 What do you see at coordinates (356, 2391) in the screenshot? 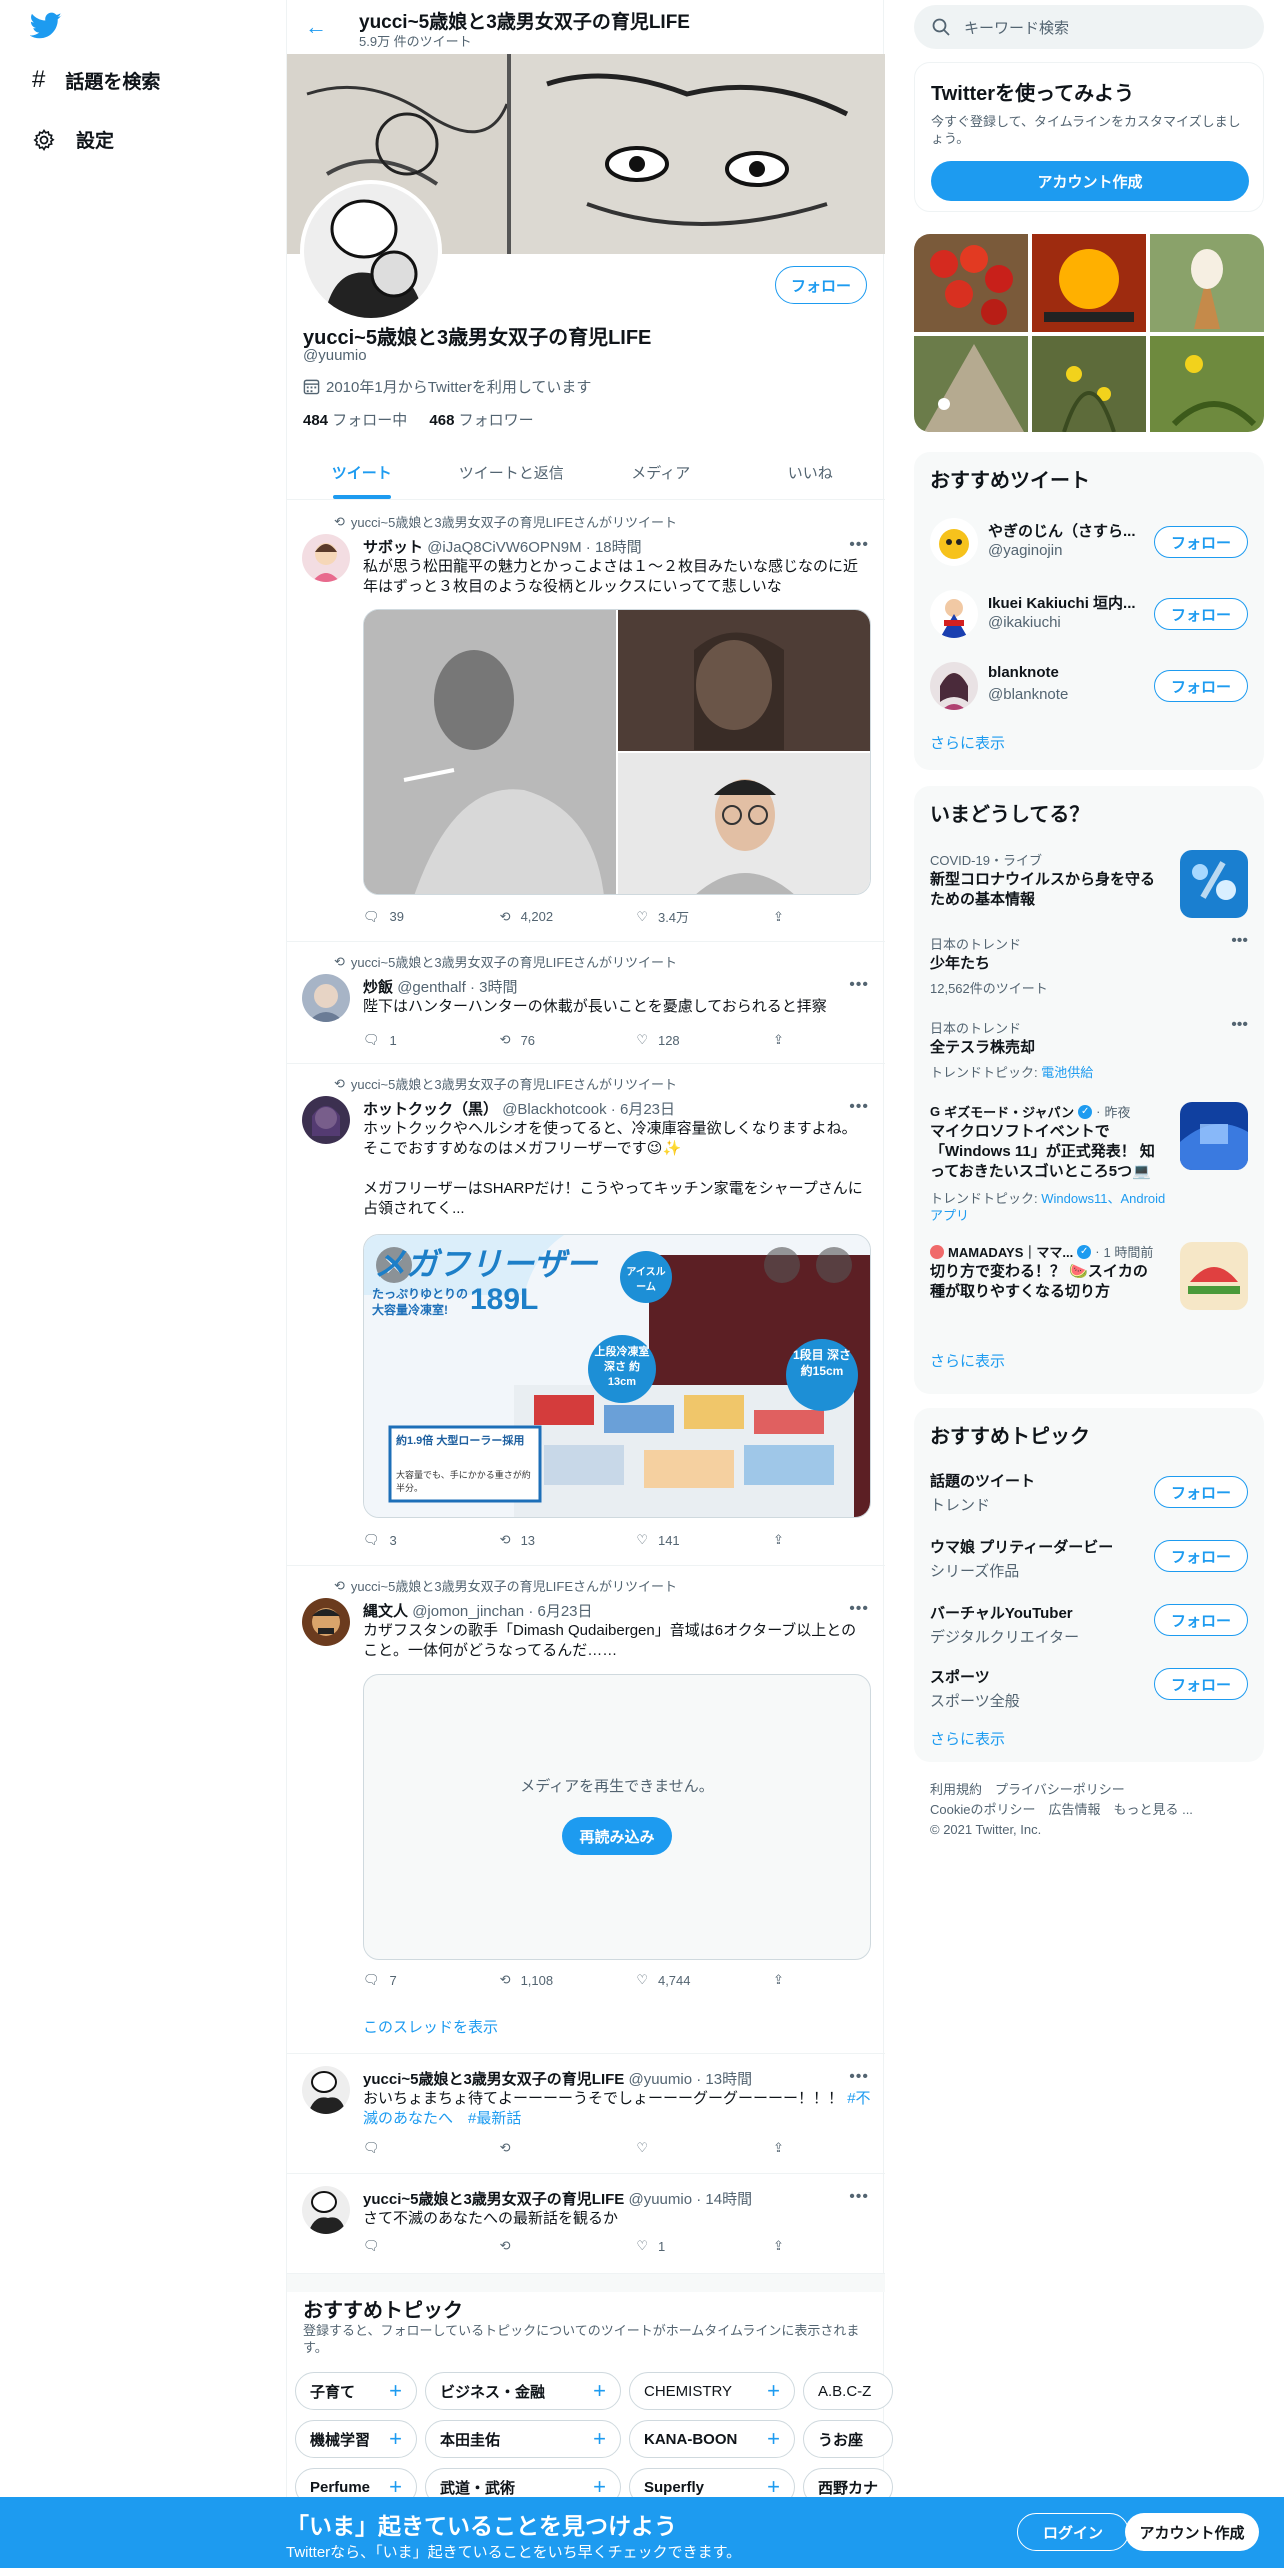
I see `topic-chip: 子育て +` at bounding box center [356, 2391].